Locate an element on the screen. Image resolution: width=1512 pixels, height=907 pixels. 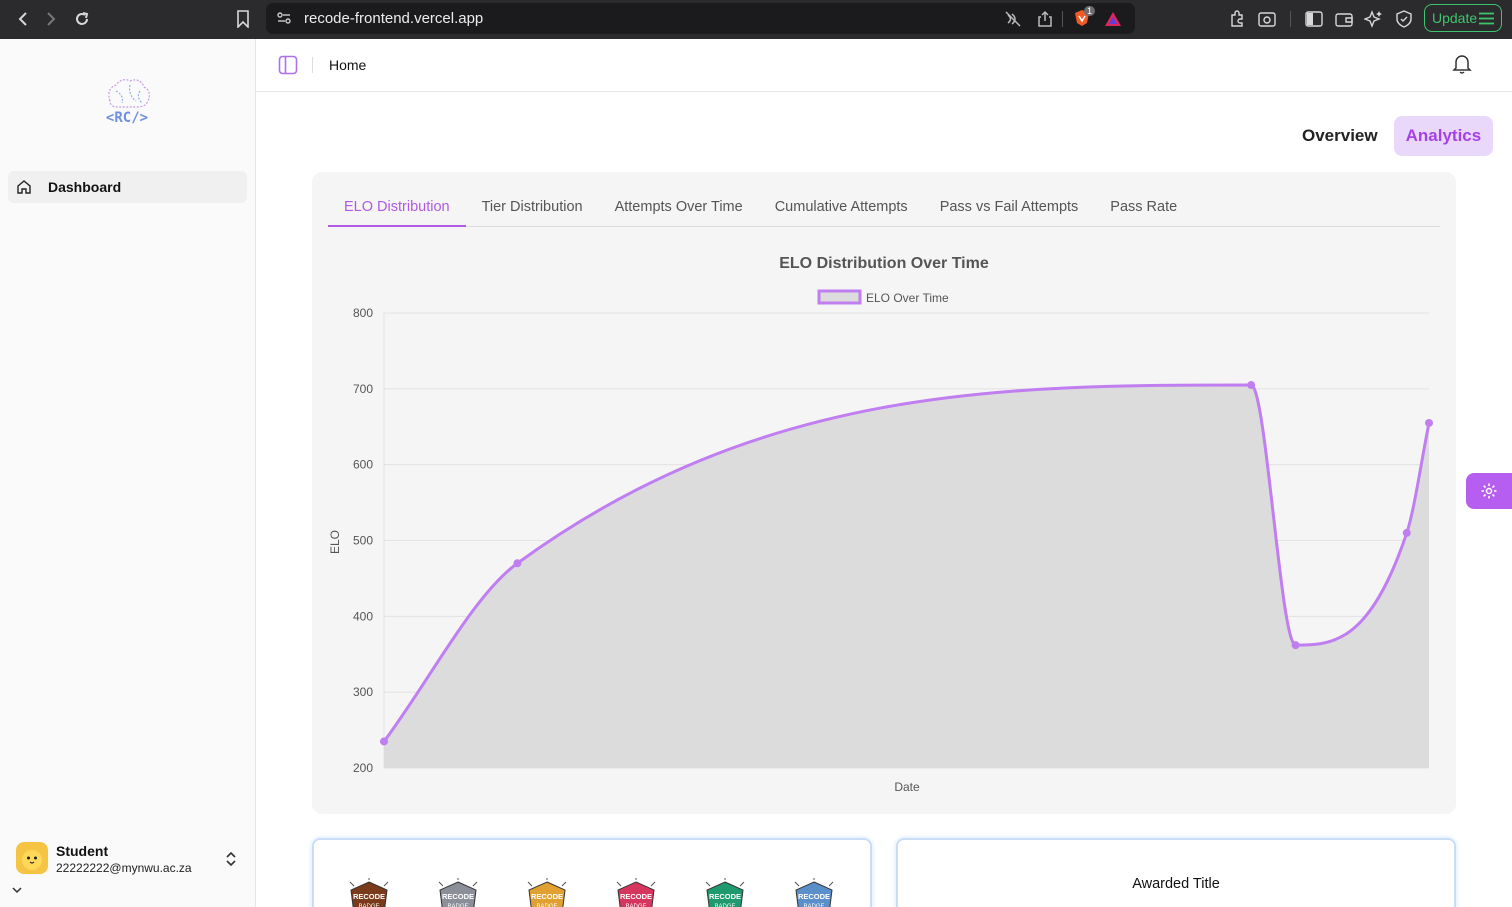
awarded-title: Awarded Title is located at coordinates (1176, 884).